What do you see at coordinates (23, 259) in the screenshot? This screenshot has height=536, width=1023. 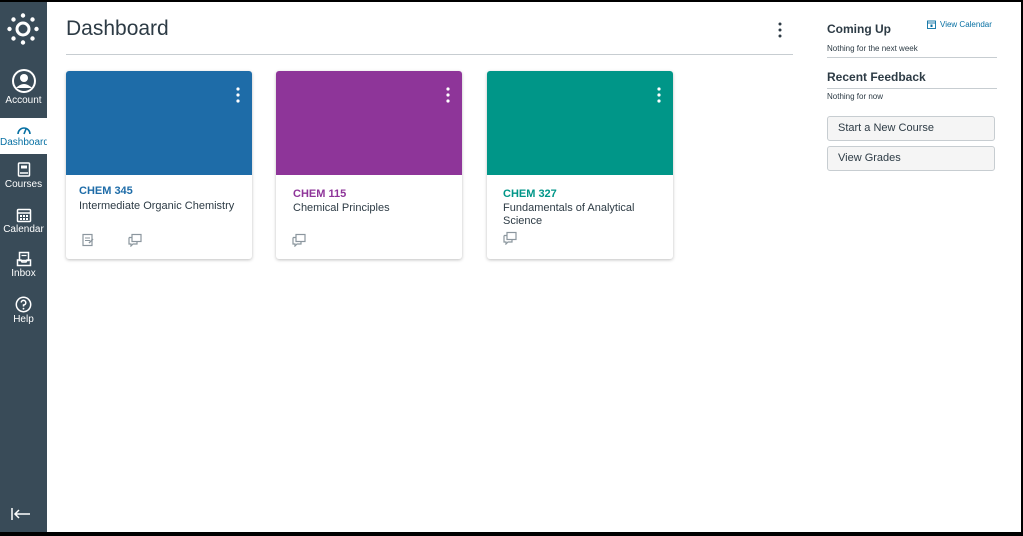 I see `inbox-icon` at bounding box center [23, 259].